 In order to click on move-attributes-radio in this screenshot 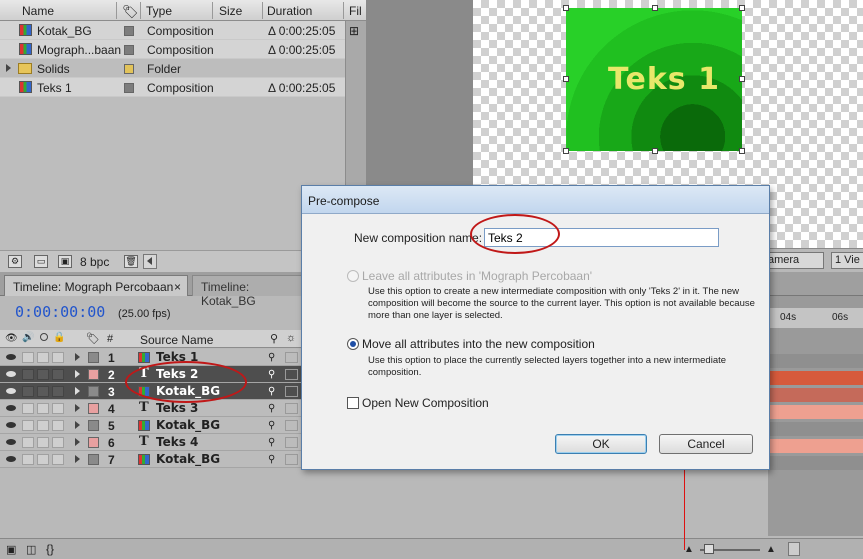, I will do `click(353, 344)`.